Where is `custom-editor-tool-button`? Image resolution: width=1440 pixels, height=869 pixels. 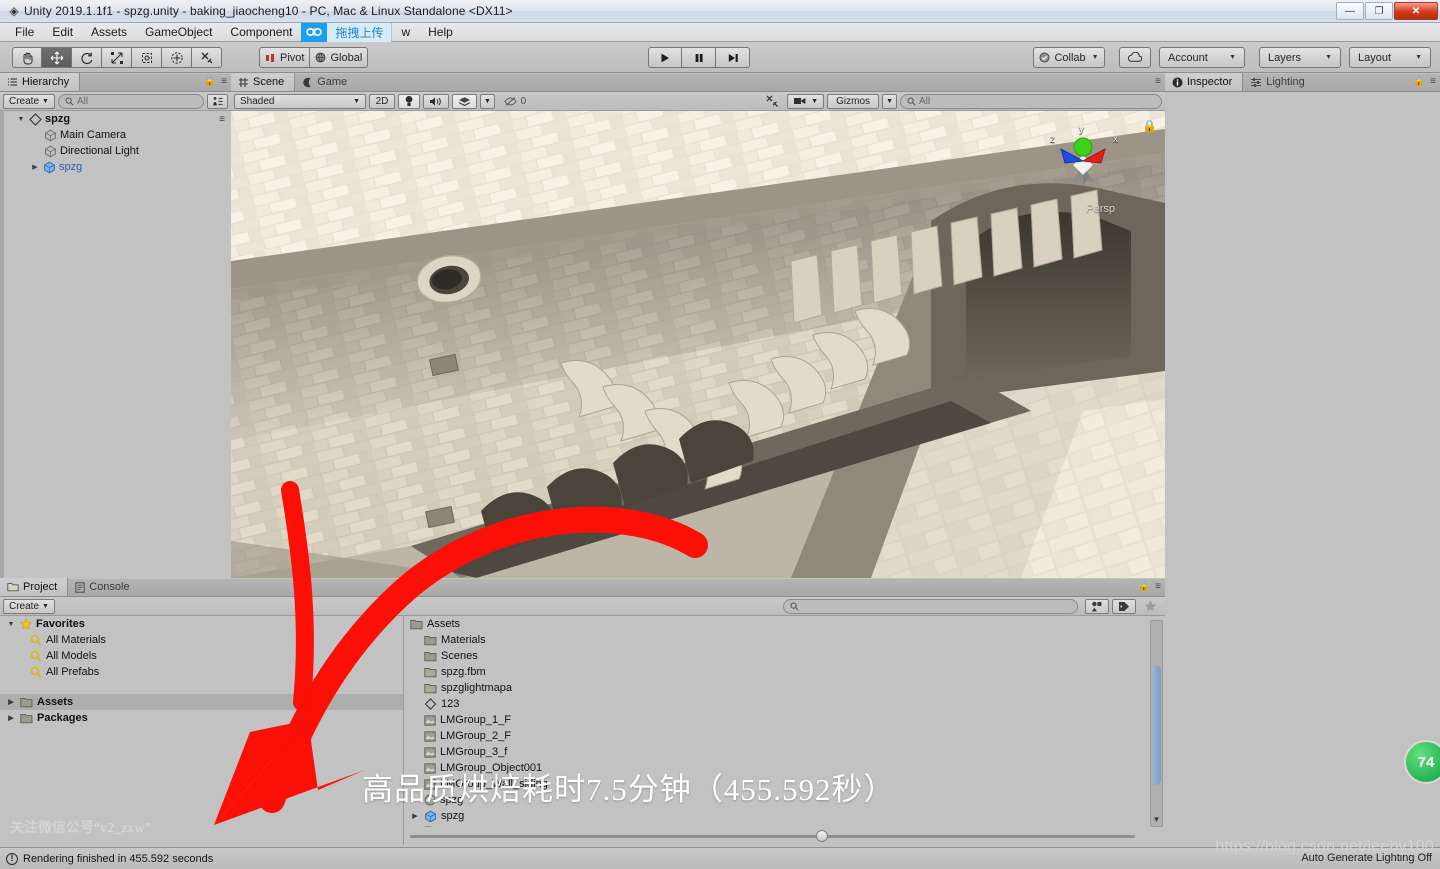
custom-editor-tool-button is located at coordinates (207, 57).